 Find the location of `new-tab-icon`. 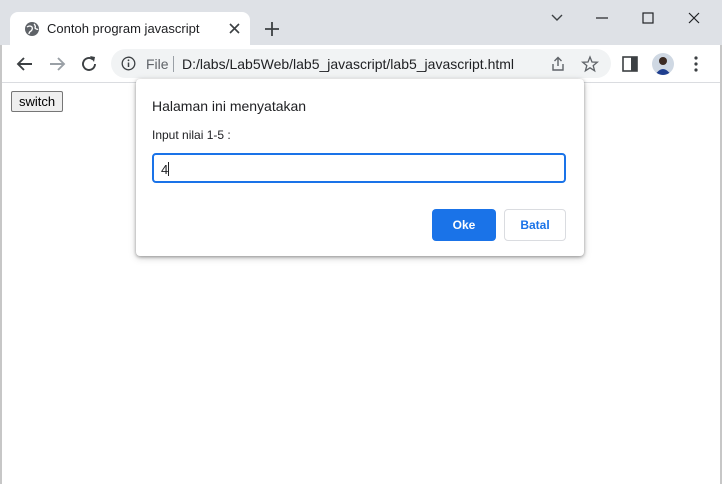

new-tab-icon is located at coordinates (272, 29).